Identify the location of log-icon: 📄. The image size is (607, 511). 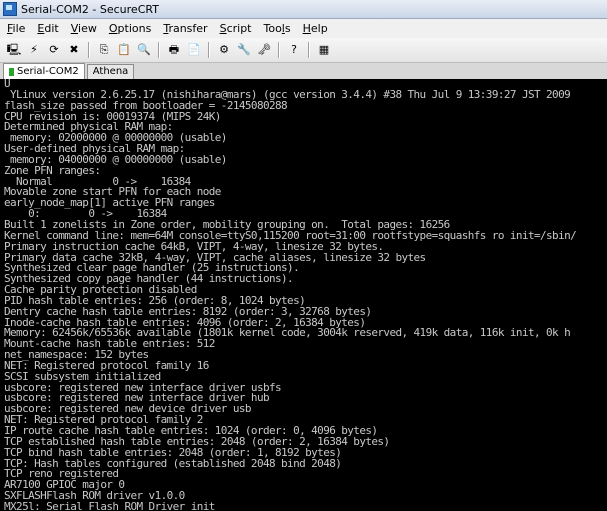
(194, 50).